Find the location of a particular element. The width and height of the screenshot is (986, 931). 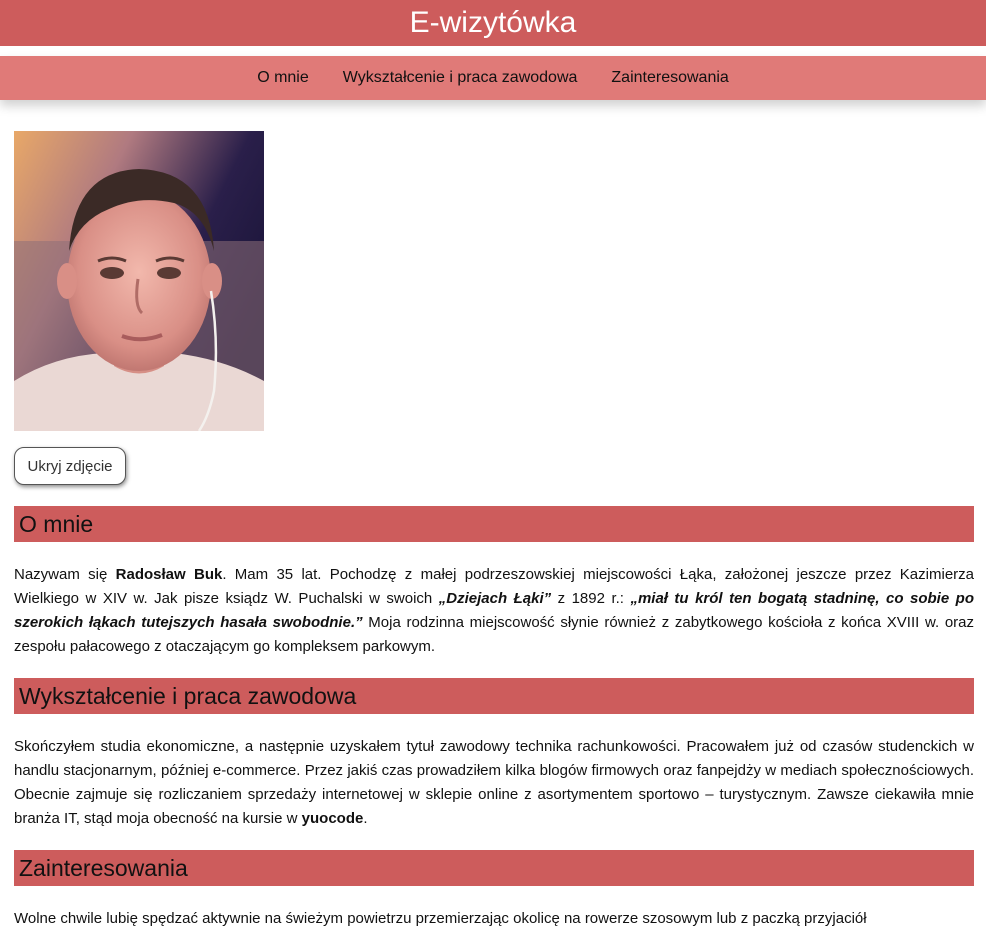

nav-link-education: Wykształcenie i praca zawodowa is located at coordinates (460, 78).